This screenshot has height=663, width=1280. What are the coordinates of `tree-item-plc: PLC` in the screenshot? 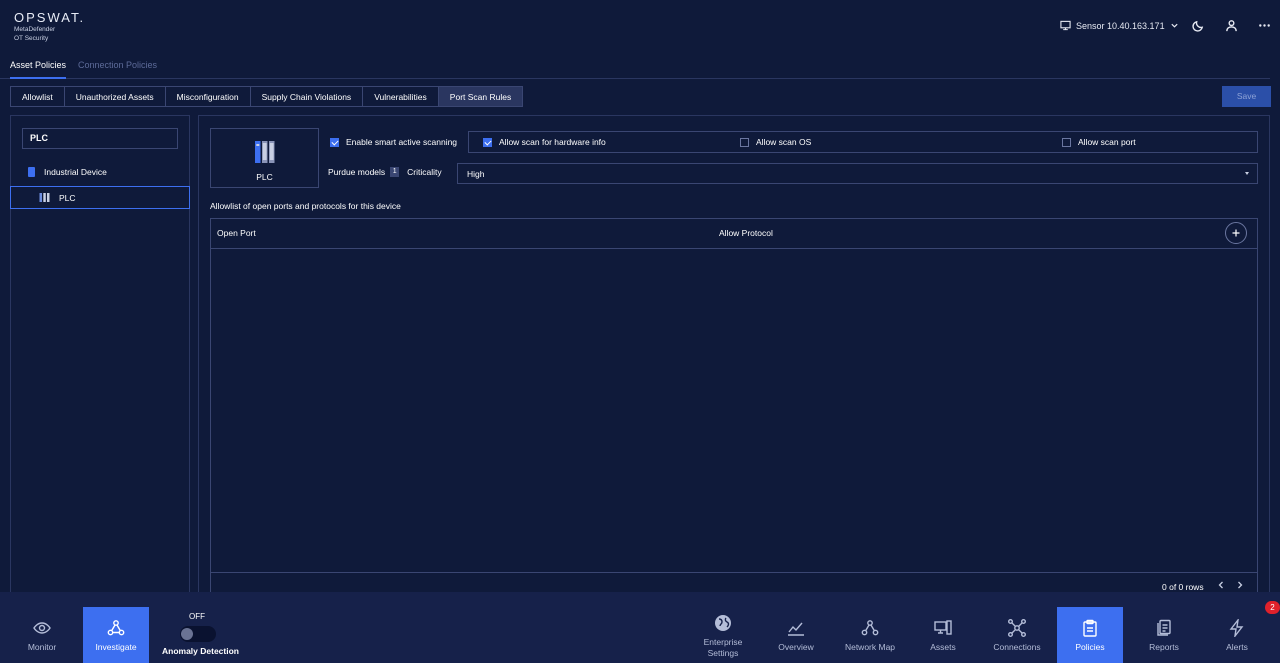 It's located at (100, 197).